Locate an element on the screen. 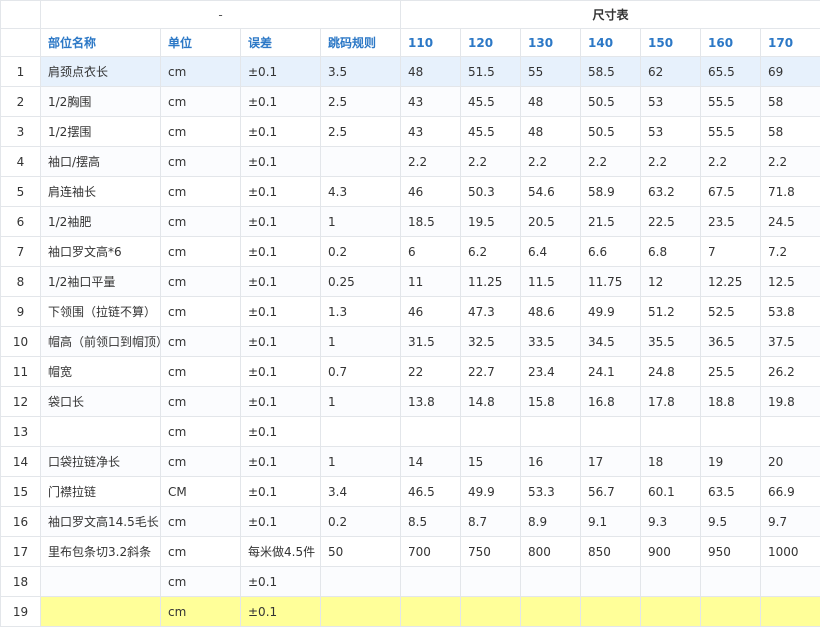 This screenshot has height=627, width=820. cell-grade-rule: 1 is located at coordinates (361, 342).